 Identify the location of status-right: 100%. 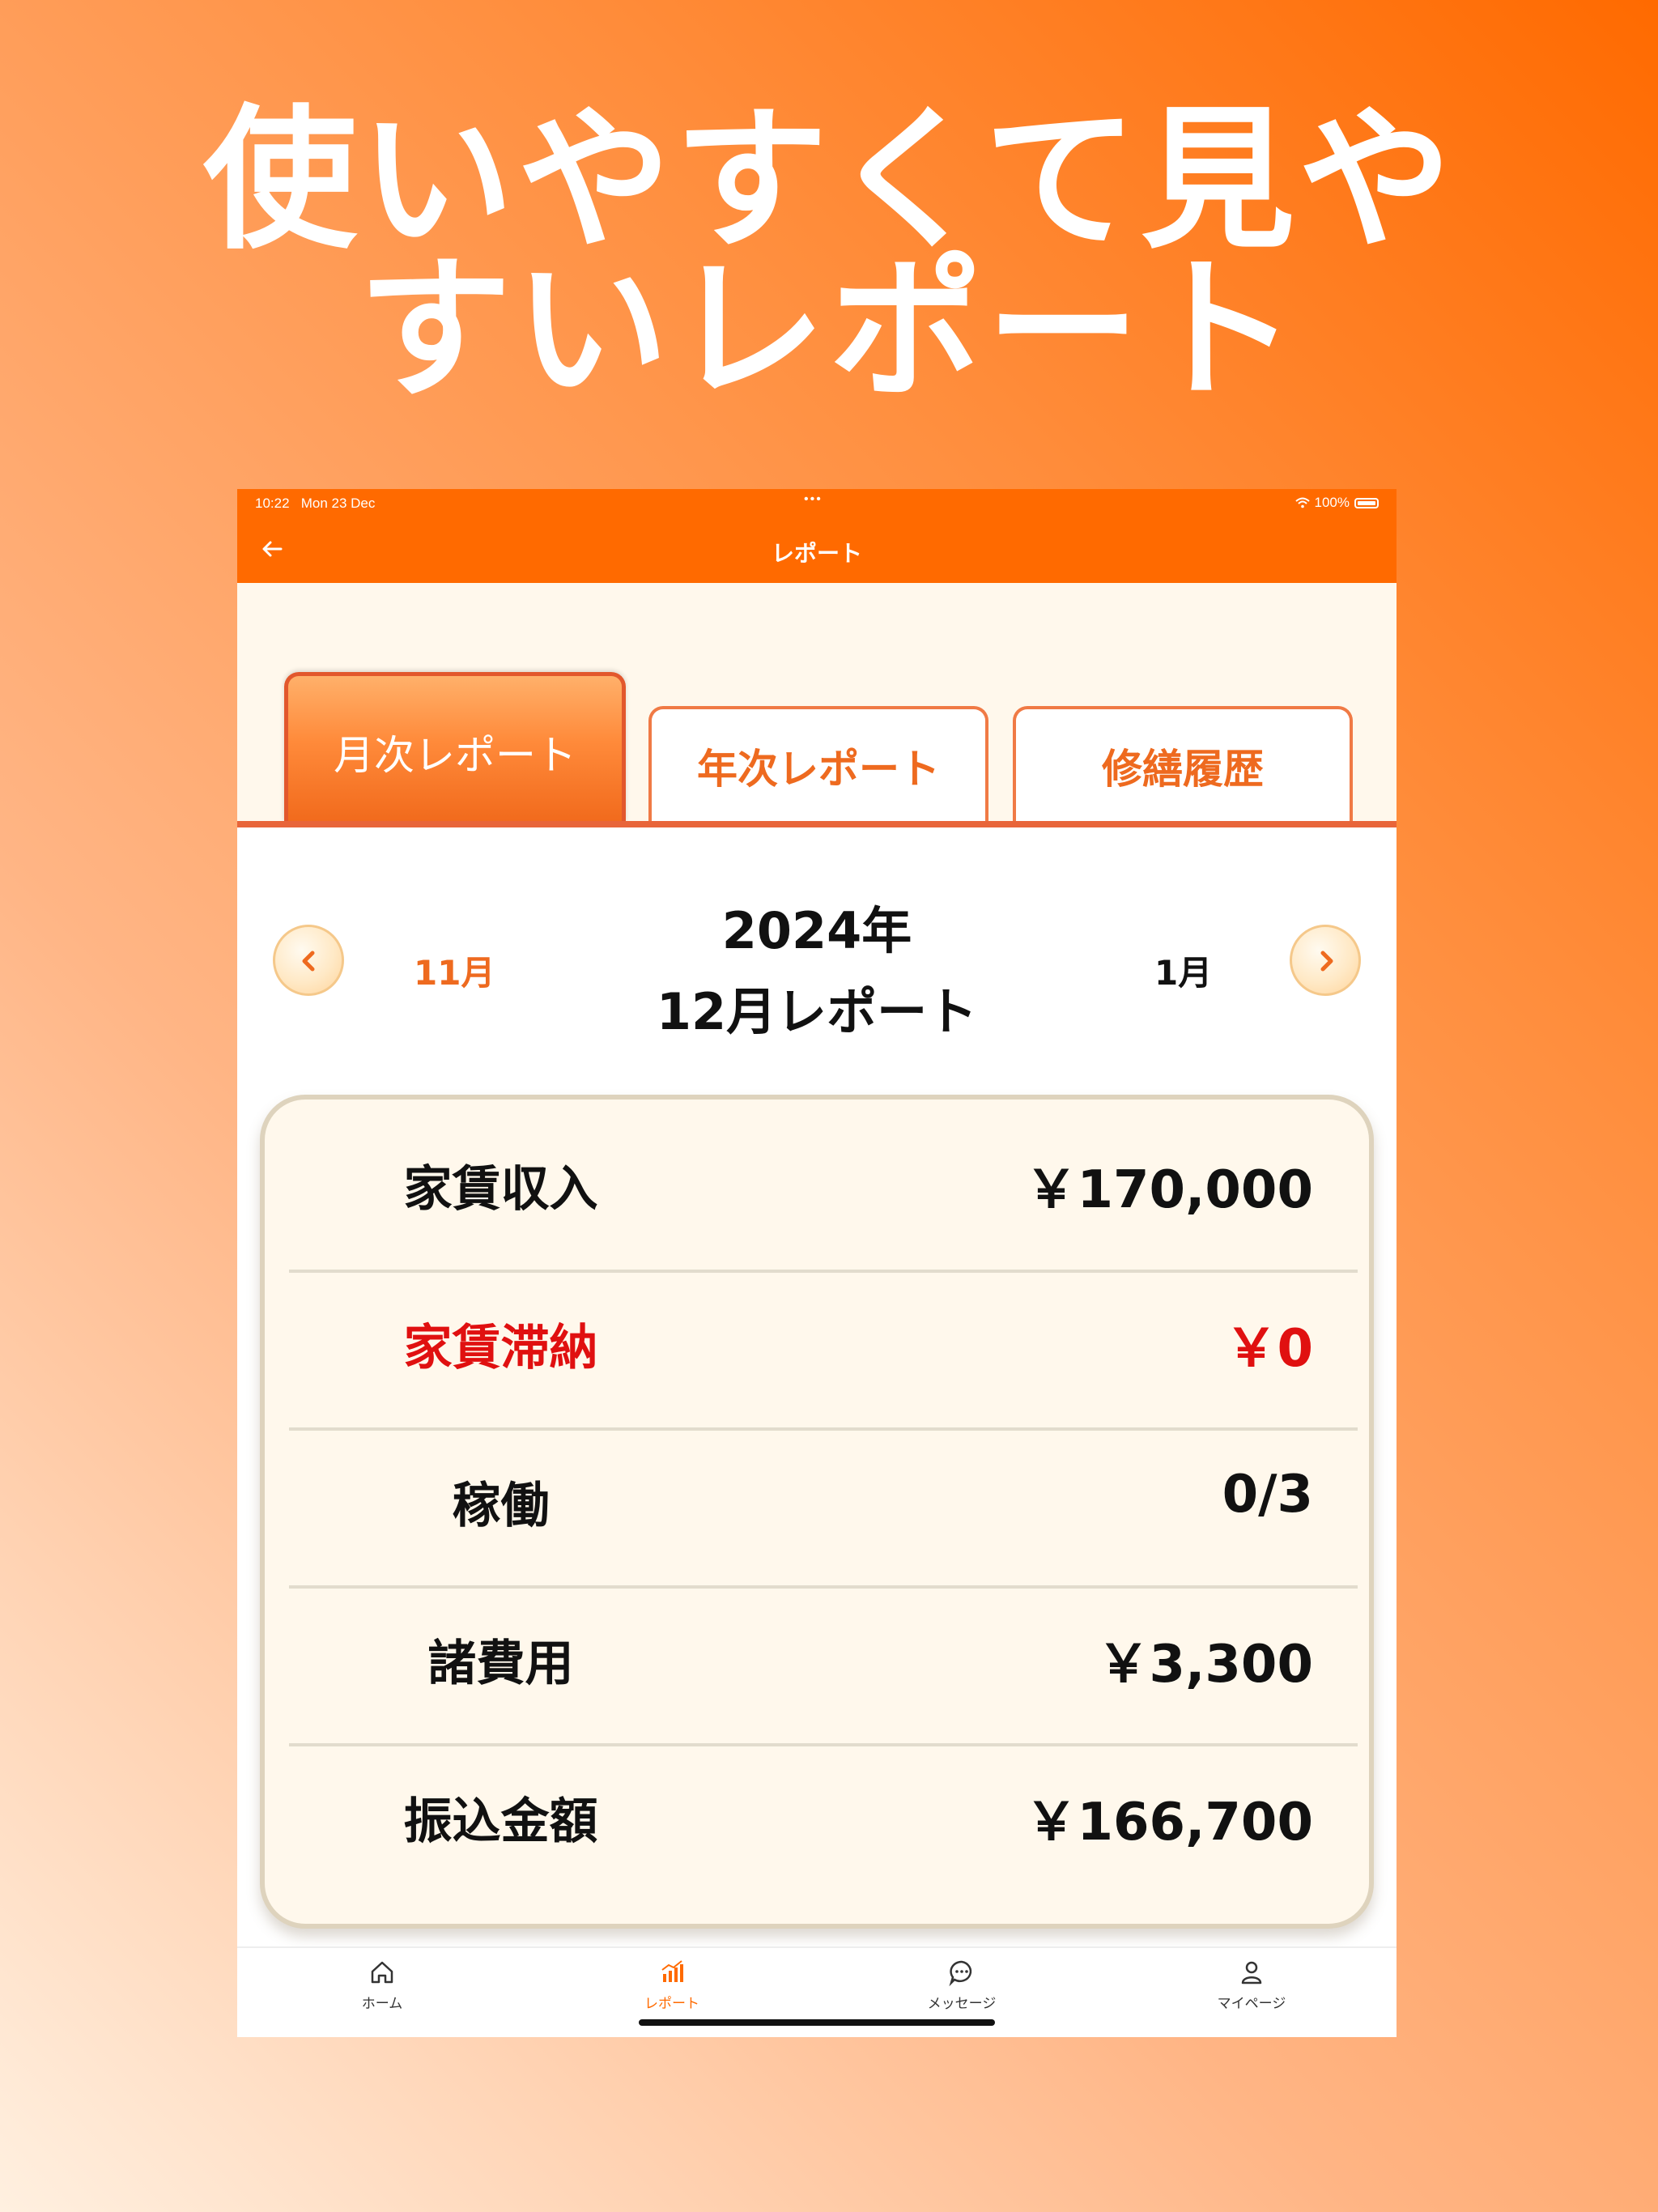
(1337, 503).